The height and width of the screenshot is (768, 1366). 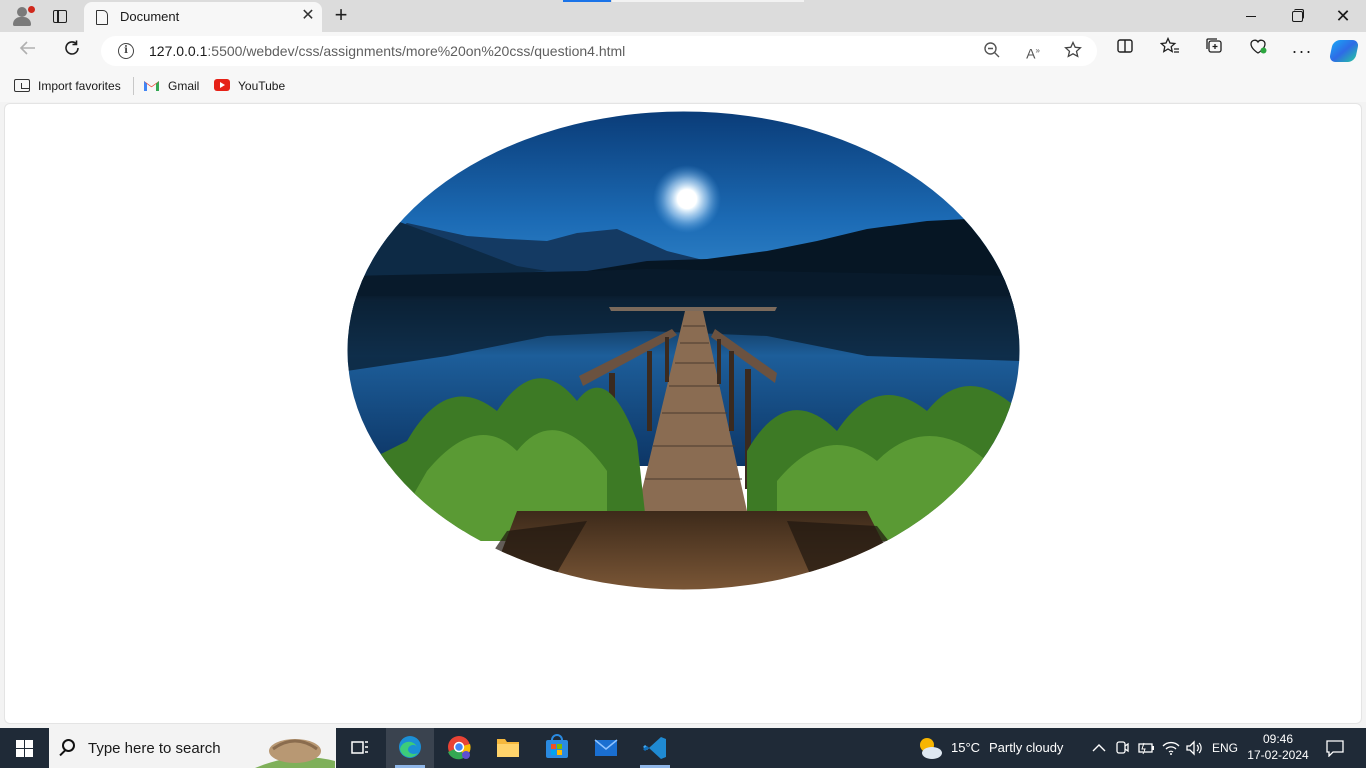 What do you see at coordinates (1033, 51) in the screenshot?
I see `read-aloud-icon: A»` at bounding box center [1033, 51].